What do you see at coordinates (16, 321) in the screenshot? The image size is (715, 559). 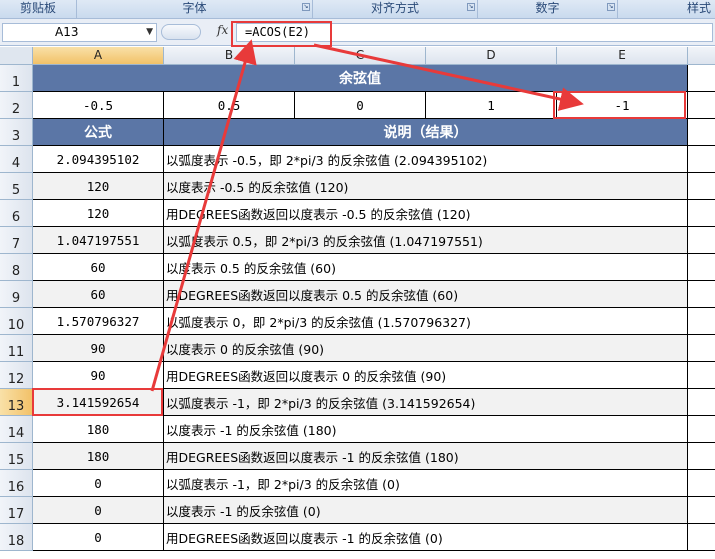 I see `row-header-10: 10` at bounding box center [16, 321].